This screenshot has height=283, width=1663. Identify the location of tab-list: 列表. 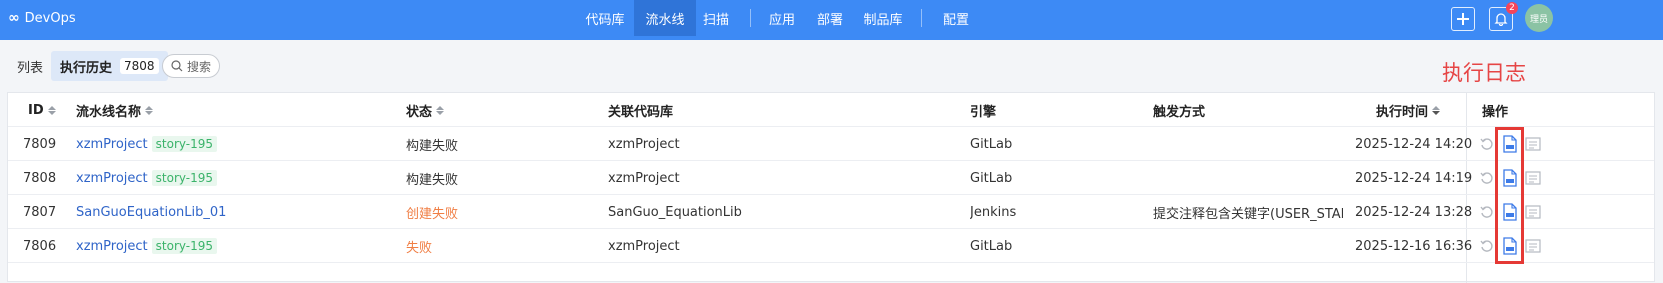
(30, 66).